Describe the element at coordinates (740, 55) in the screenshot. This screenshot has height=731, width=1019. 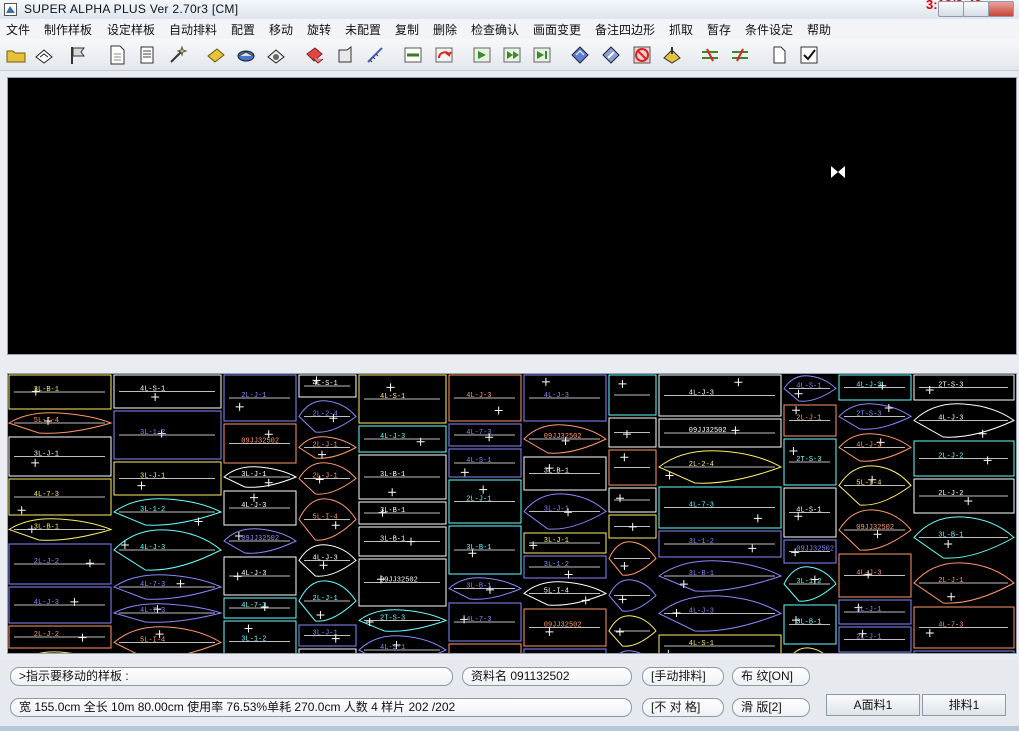
I see `red-tool-2-icon` at that location.